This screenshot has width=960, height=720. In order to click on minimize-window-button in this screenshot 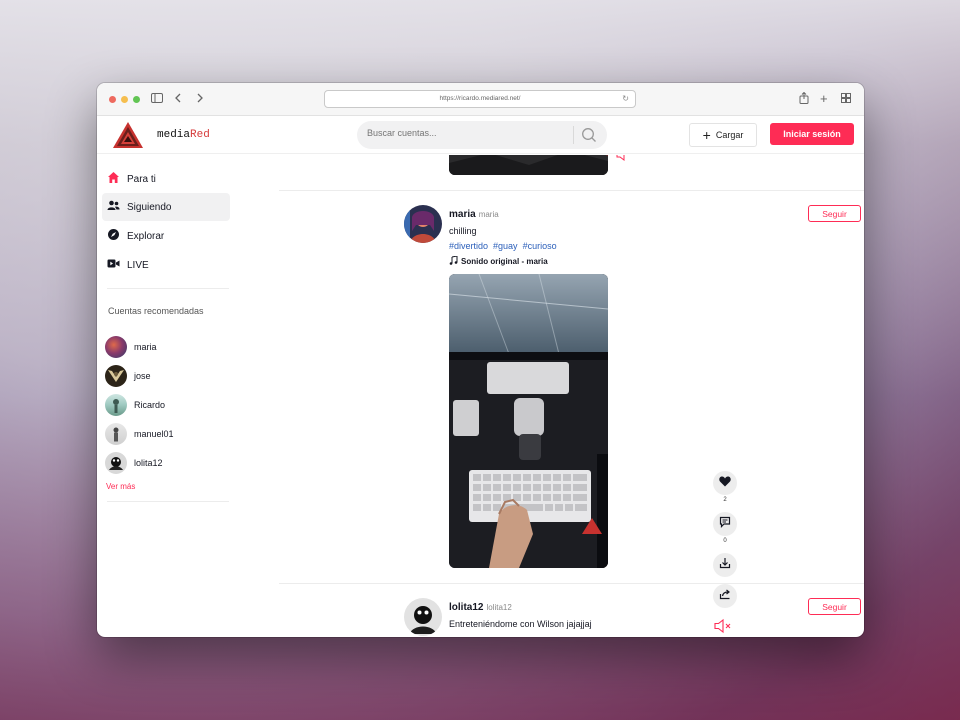, I will do `click(124, 99)`.